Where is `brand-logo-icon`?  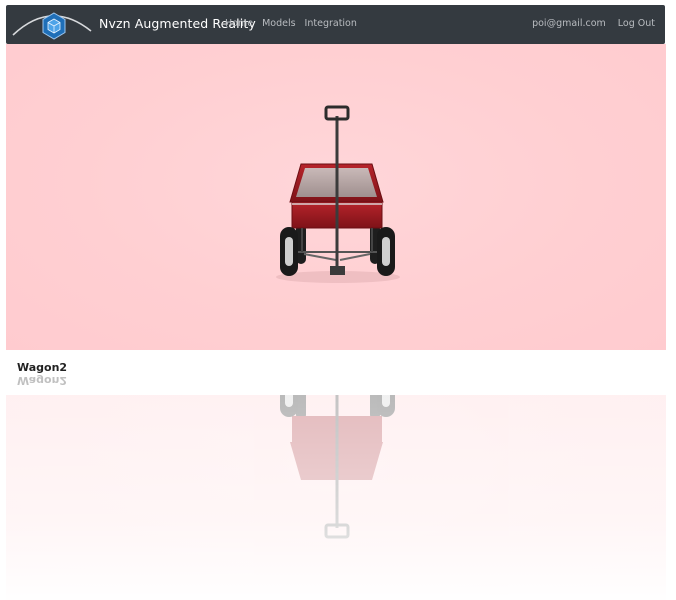 brand-logo-icon is located at coordinates (52, 24).